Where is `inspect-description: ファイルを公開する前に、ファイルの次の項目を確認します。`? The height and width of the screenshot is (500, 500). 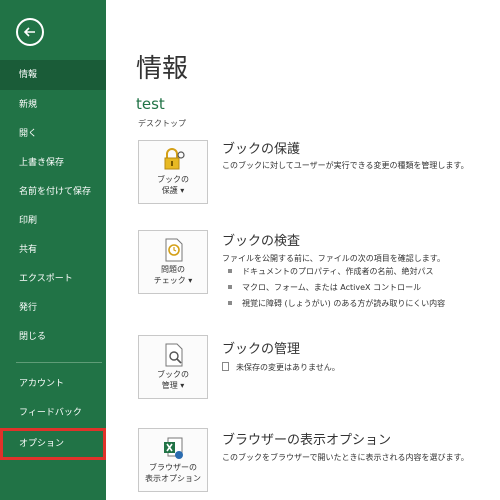
inspect-description: ファイルを公開する前に、ファイルの次の項目を確認します。 is located at coordinates (333, 258).